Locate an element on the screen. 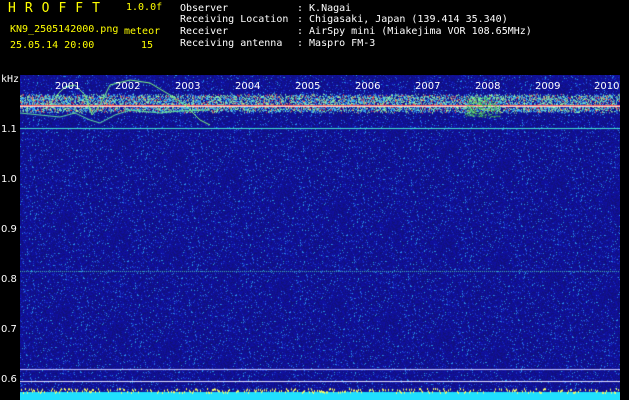 The width and height of the screenshot is (629, 400). meteor-label: meteor is located at coordinates (142, 31).